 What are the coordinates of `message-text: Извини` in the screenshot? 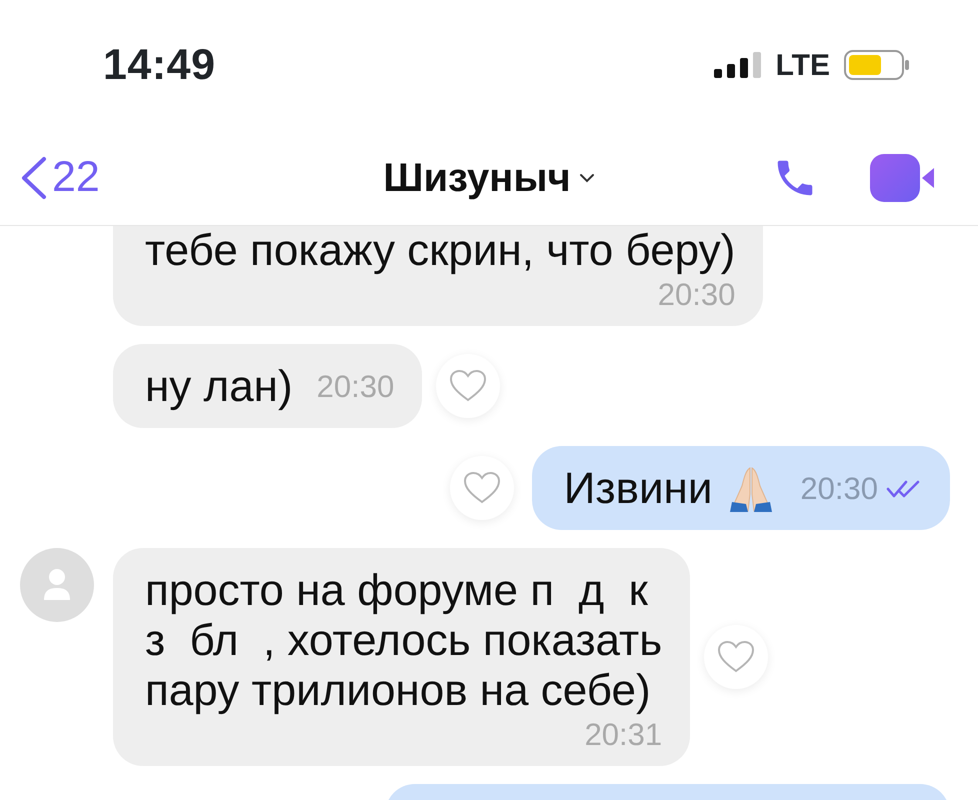 It's located at (638, 489).